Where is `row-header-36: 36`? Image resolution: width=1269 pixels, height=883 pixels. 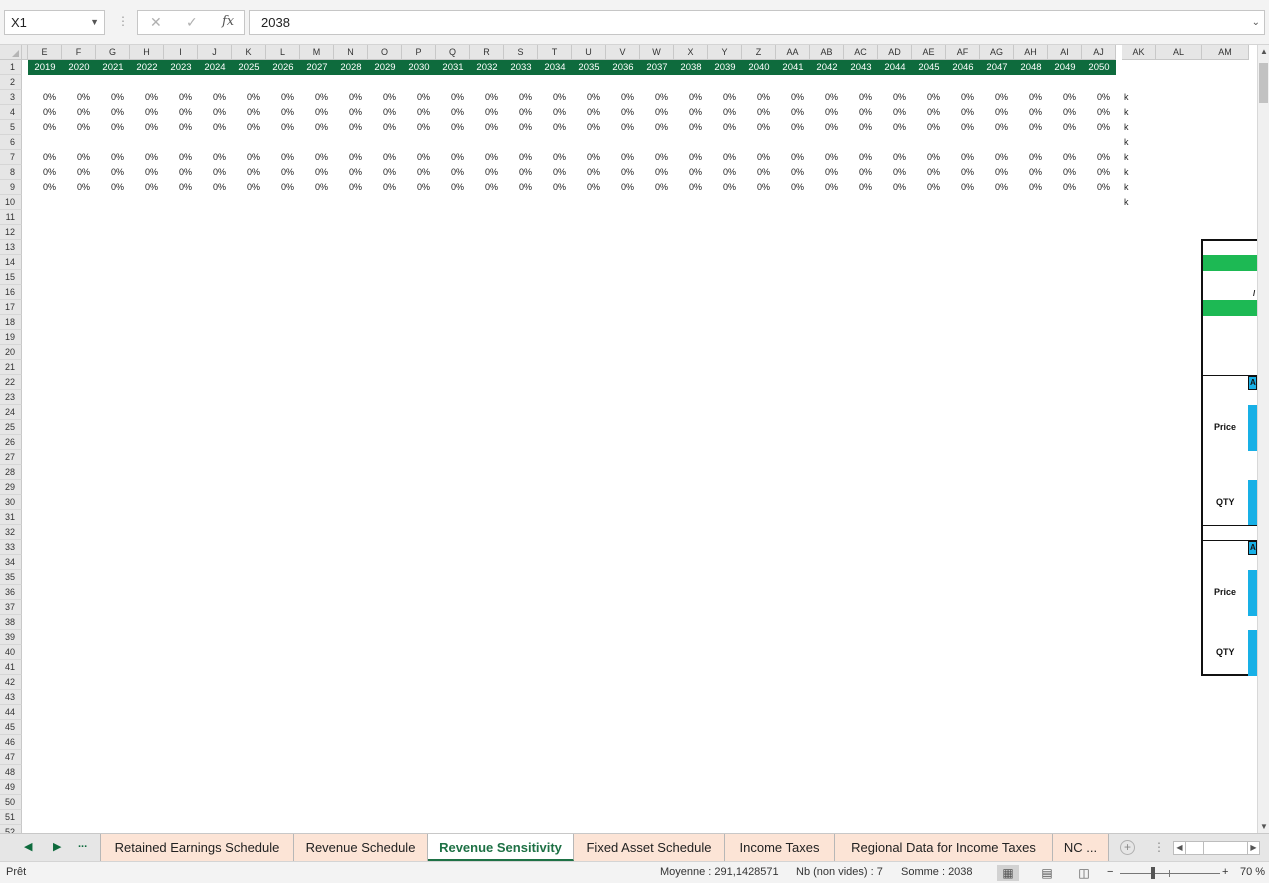
row-header-36: 36 is located at coordinates (11, 592).